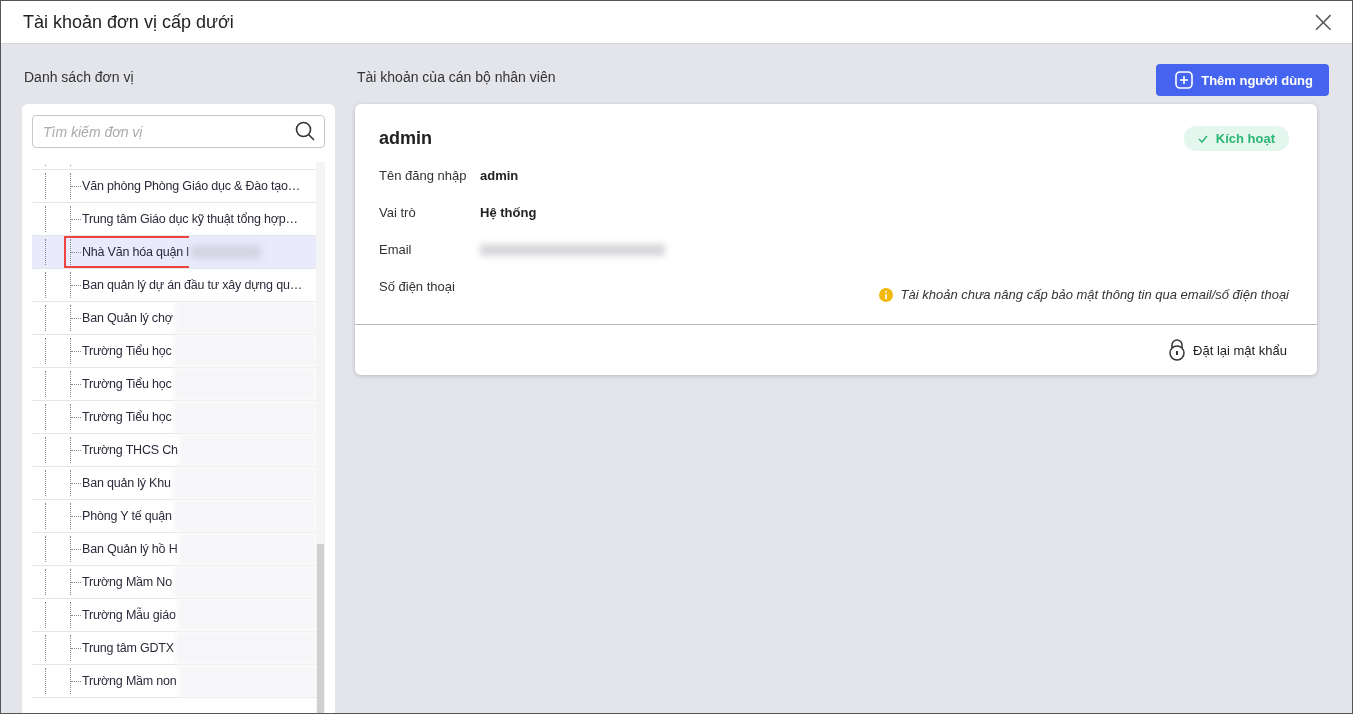  I want to click on info-icon, so click(885, 294).